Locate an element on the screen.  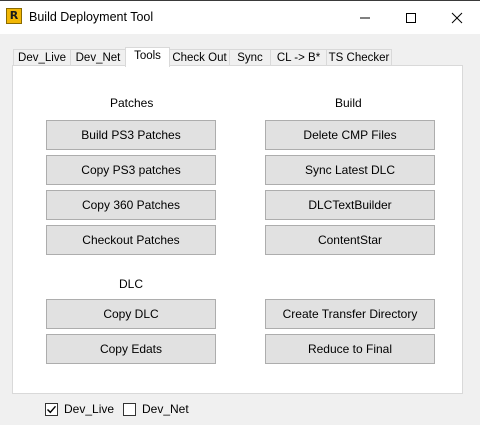
tab-ts-checker: TS Checker is located at coordinates (359, 57).